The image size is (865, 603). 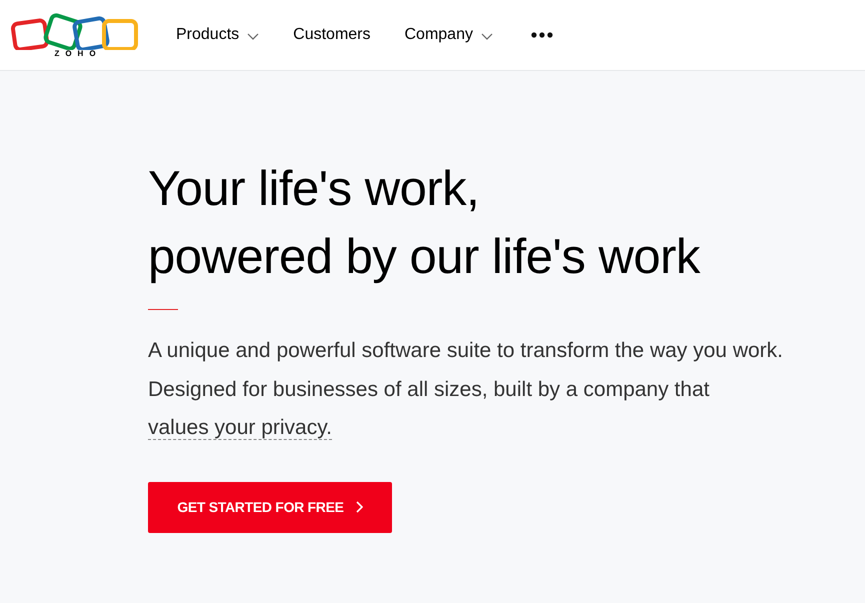 I want to click on get-started-button: GET STARTED FOR FREE, so click(x=270, y=507).